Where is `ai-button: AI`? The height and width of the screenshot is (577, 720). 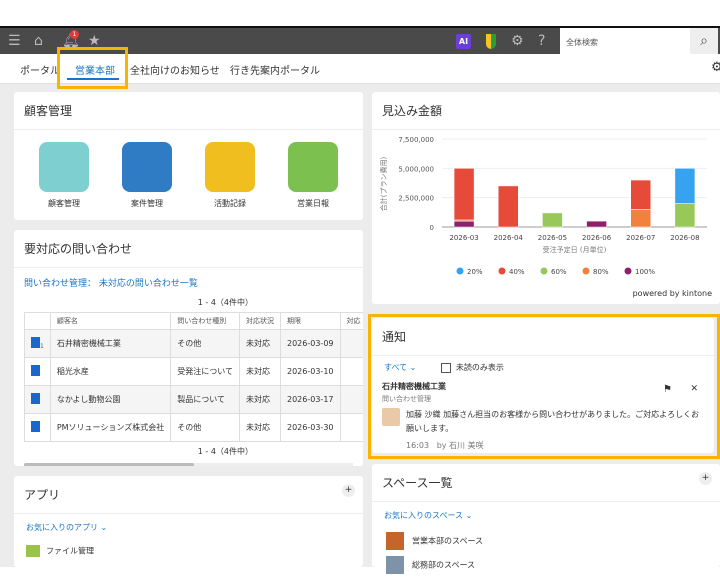 ai-button: AI is located at coordinates (463, 41).